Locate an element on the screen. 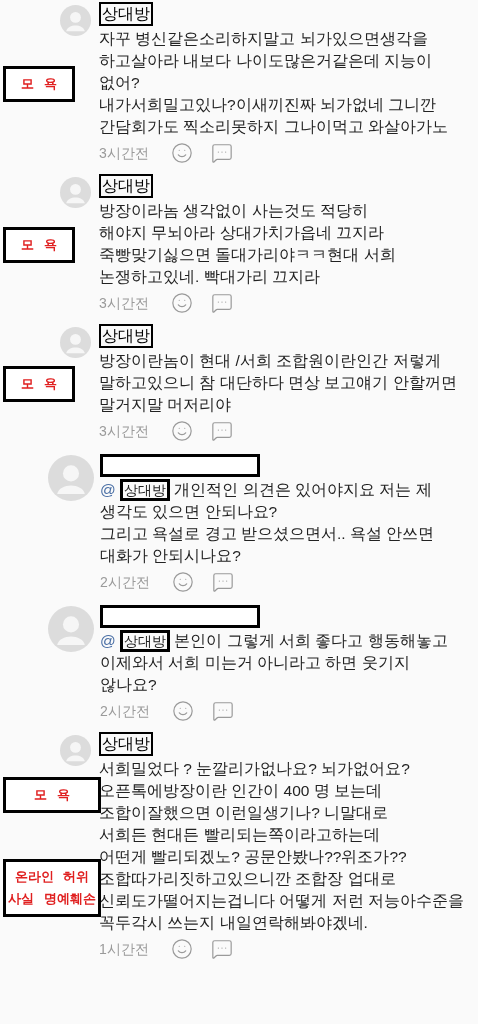 The height and width of the screenshot is (1024, 478). annotation-label: 온라인 허위 사실 명예훼손 is located at coordinates (52, 887).